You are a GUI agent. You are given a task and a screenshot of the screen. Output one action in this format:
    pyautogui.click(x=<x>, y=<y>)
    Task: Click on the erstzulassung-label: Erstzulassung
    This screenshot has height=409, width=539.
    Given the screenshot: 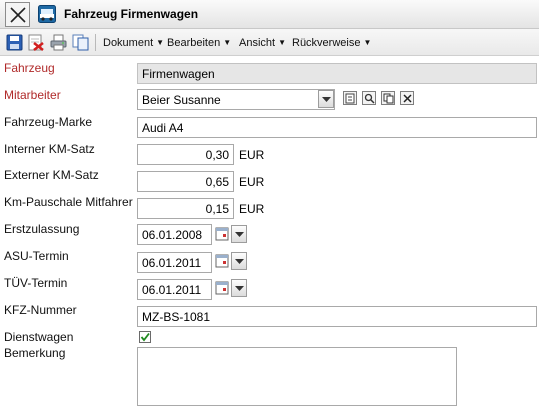 What is the action you would take?
    pyautogui.click(x=42, y=229)
    